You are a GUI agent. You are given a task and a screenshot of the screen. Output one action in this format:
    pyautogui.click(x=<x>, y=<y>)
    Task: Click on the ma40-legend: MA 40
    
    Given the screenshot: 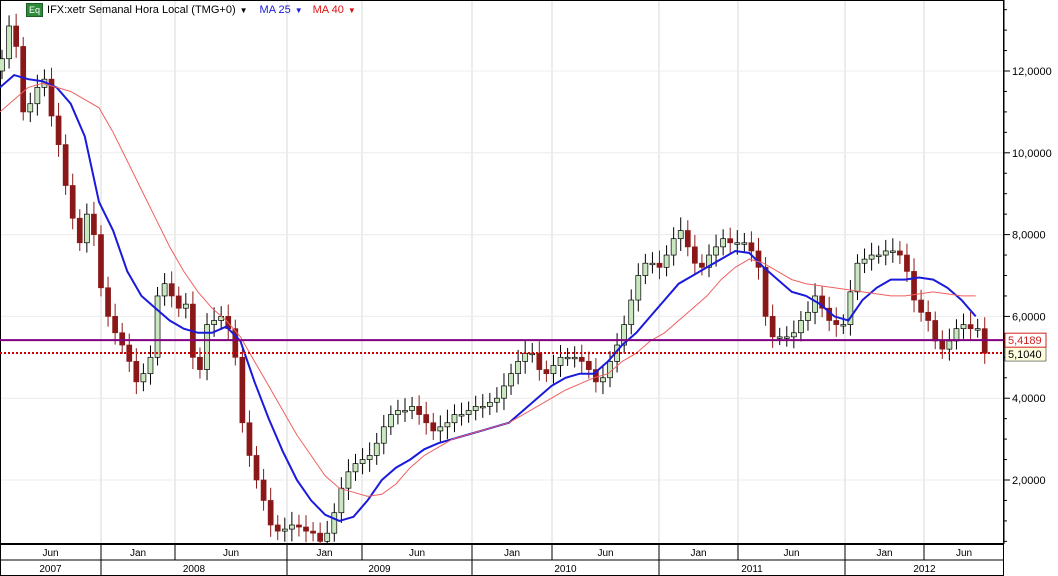 What is the action you would take?
    pyautogui.click(x=328, y=10)
    